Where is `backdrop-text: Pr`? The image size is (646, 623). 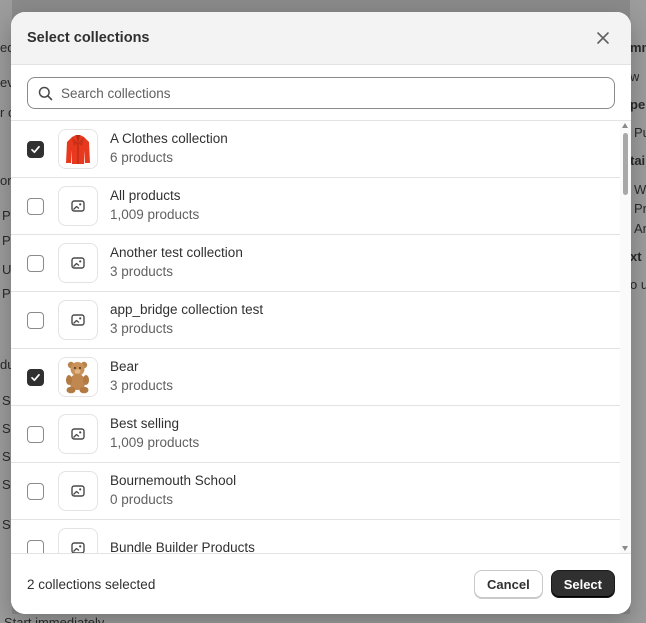 backdrop-text: Pr is located at coordinates (640, 208).